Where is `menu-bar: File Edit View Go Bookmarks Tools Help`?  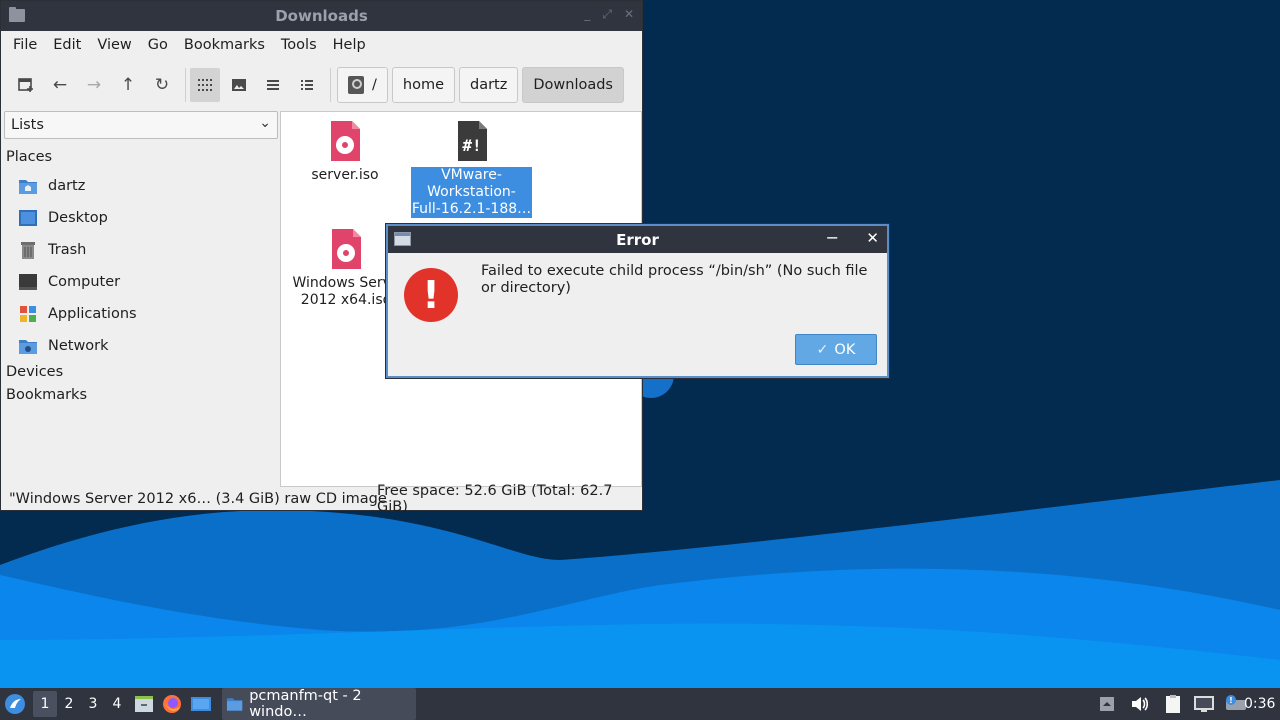
menu-bar: File Edit View Go Bookmarks Tools Help is located at coordinates (321, 45).